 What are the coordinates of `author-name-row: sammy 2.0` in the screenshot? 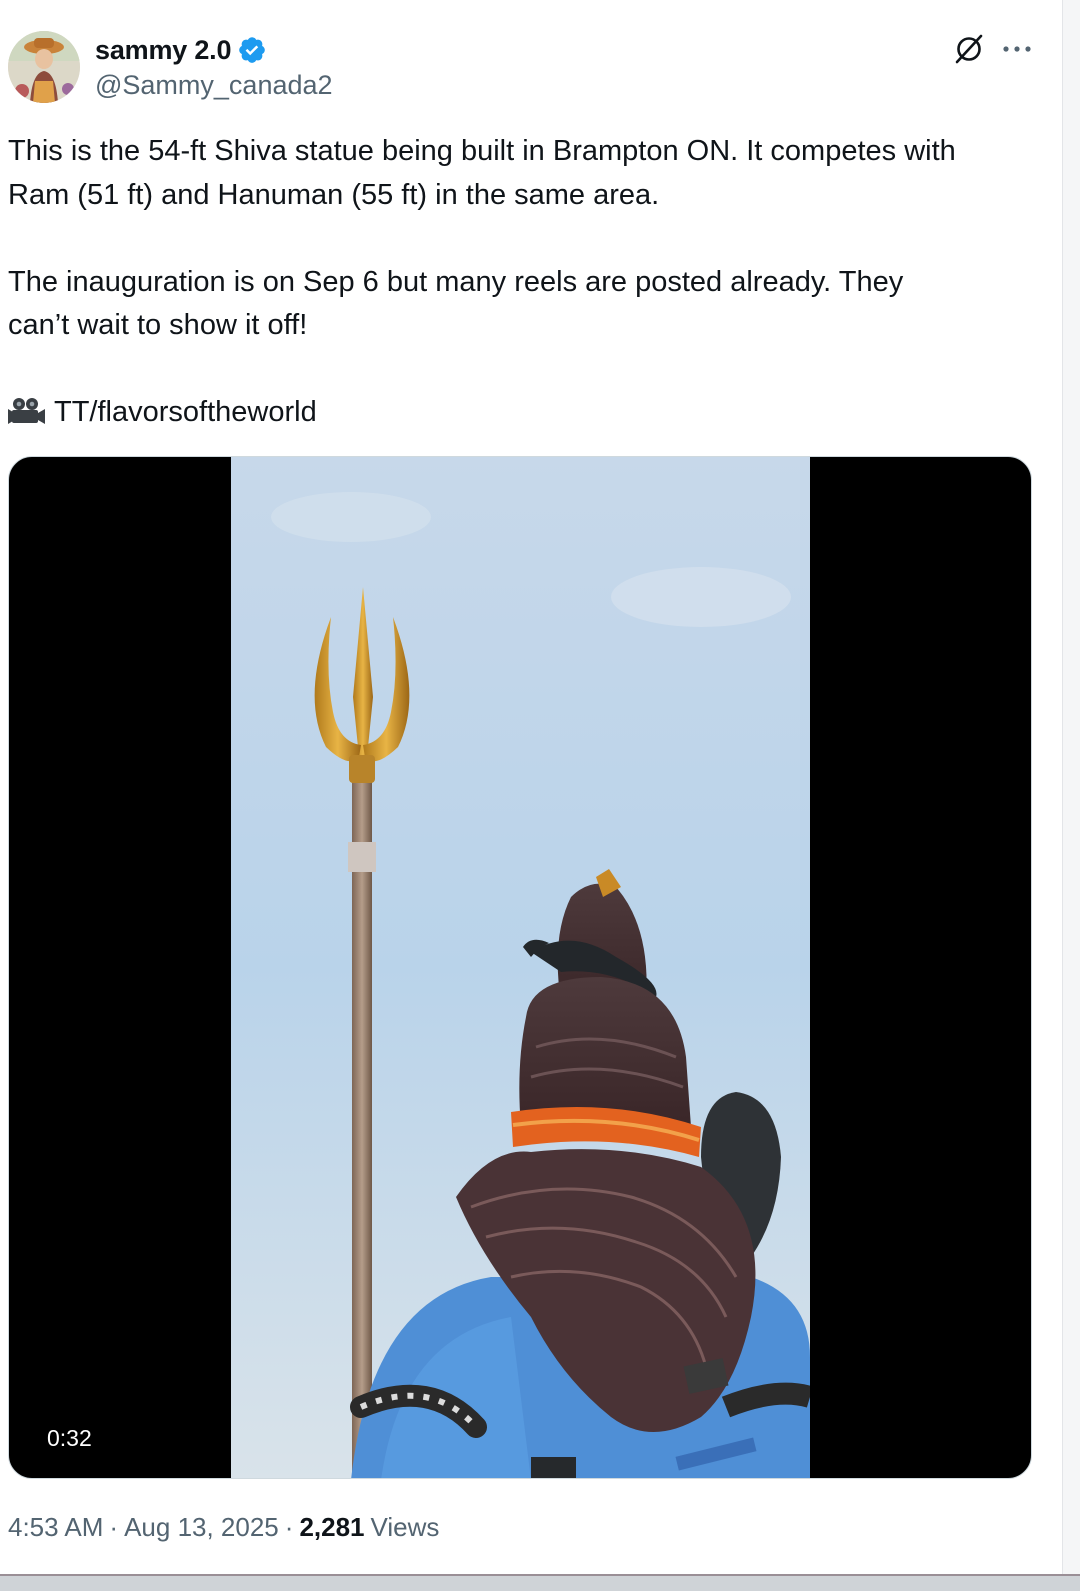 It's located at (181, 50).